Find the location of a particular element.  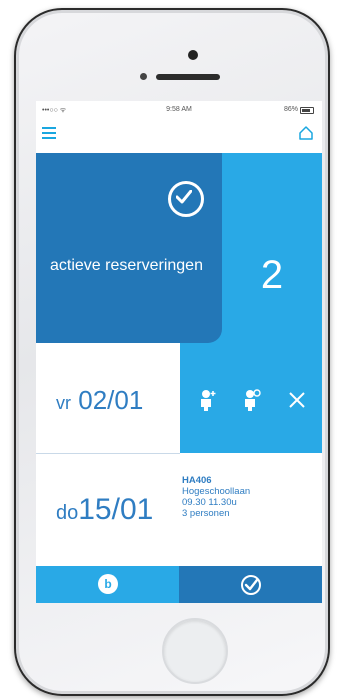

b-logo-icon: b is located at coordinates (108, 584).